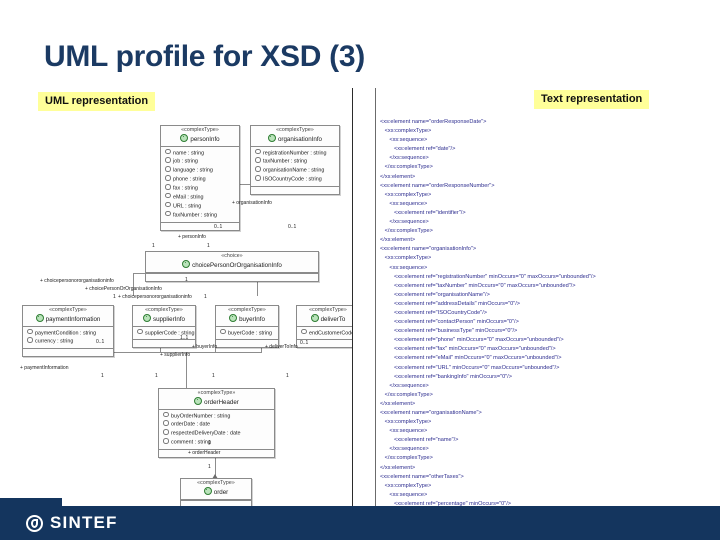 This screenshot has width=720, height=540. Describe the element at coordinates (123, 289) in the screenshot. I see `role-label: + choicePersonOrOrganisationInfo` at that location.